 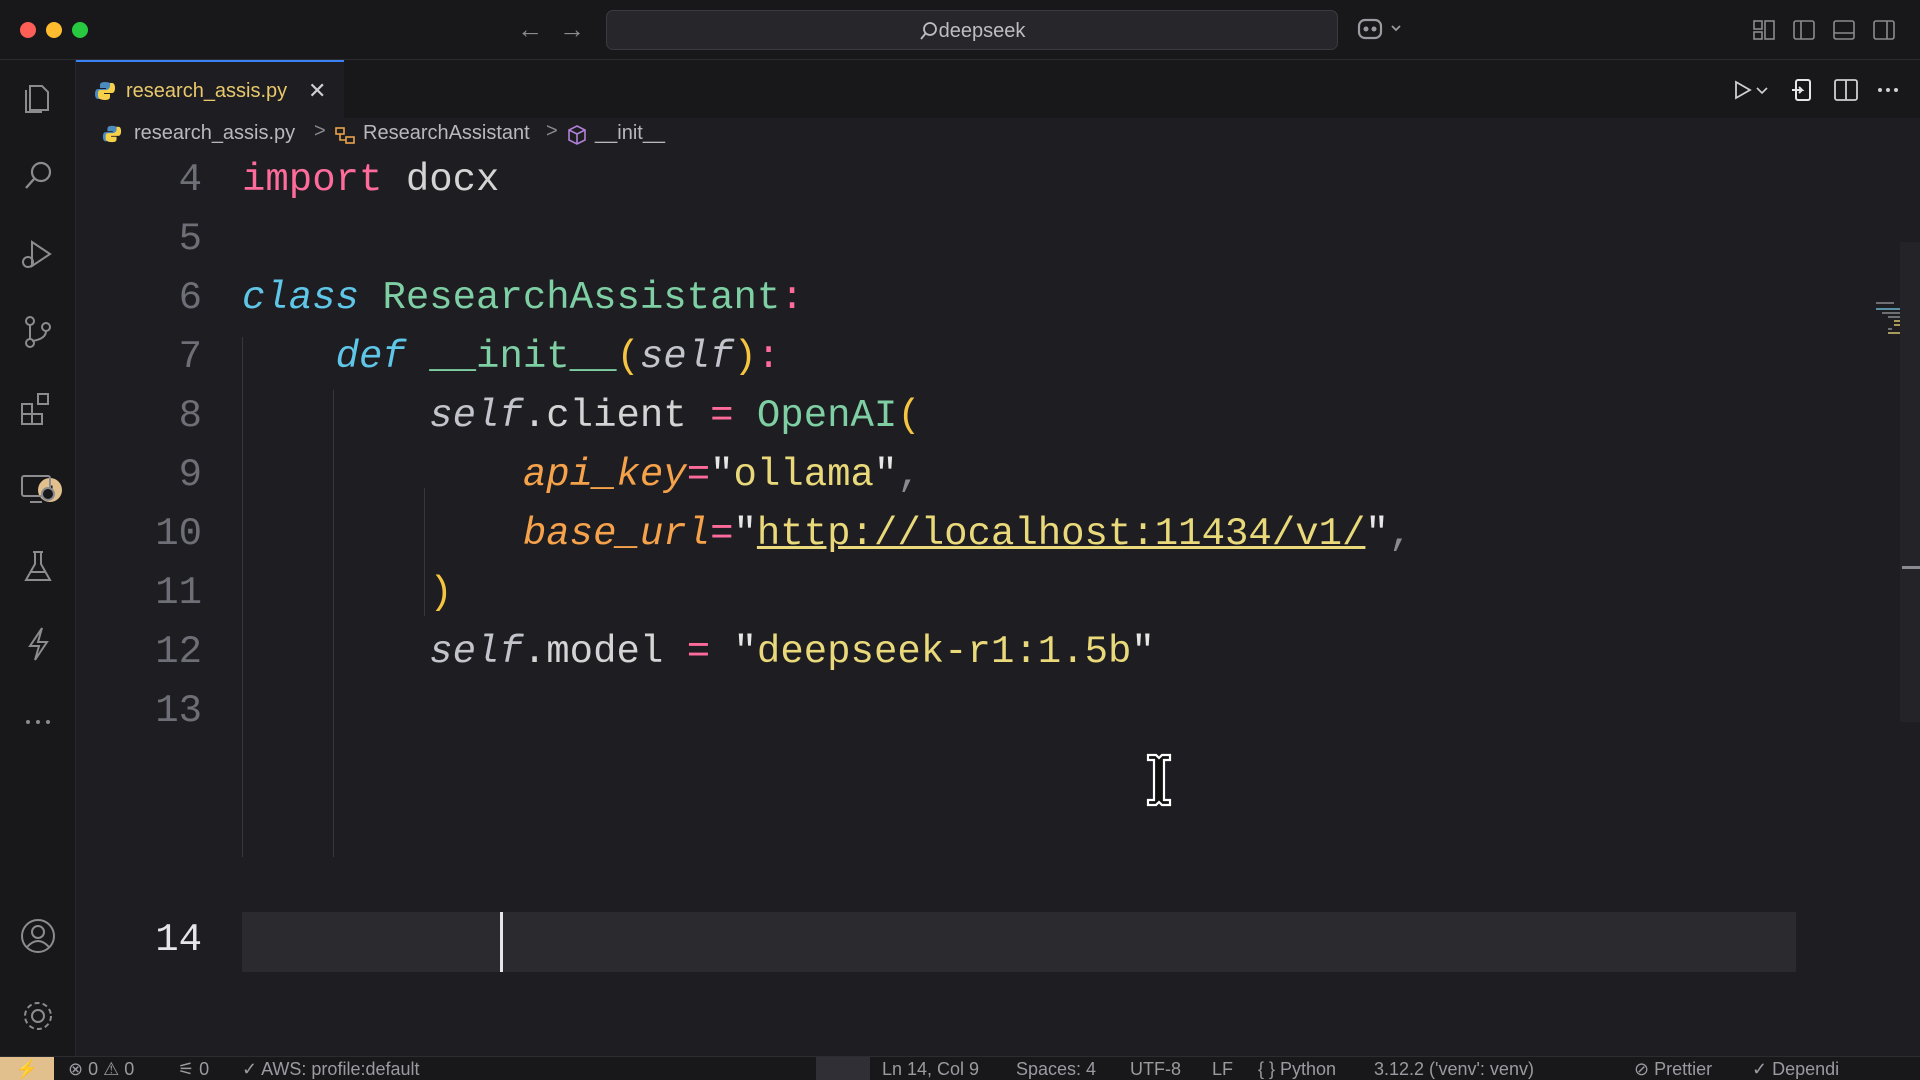 I want to click on copilot-icon, so click(x=1380, y=30).